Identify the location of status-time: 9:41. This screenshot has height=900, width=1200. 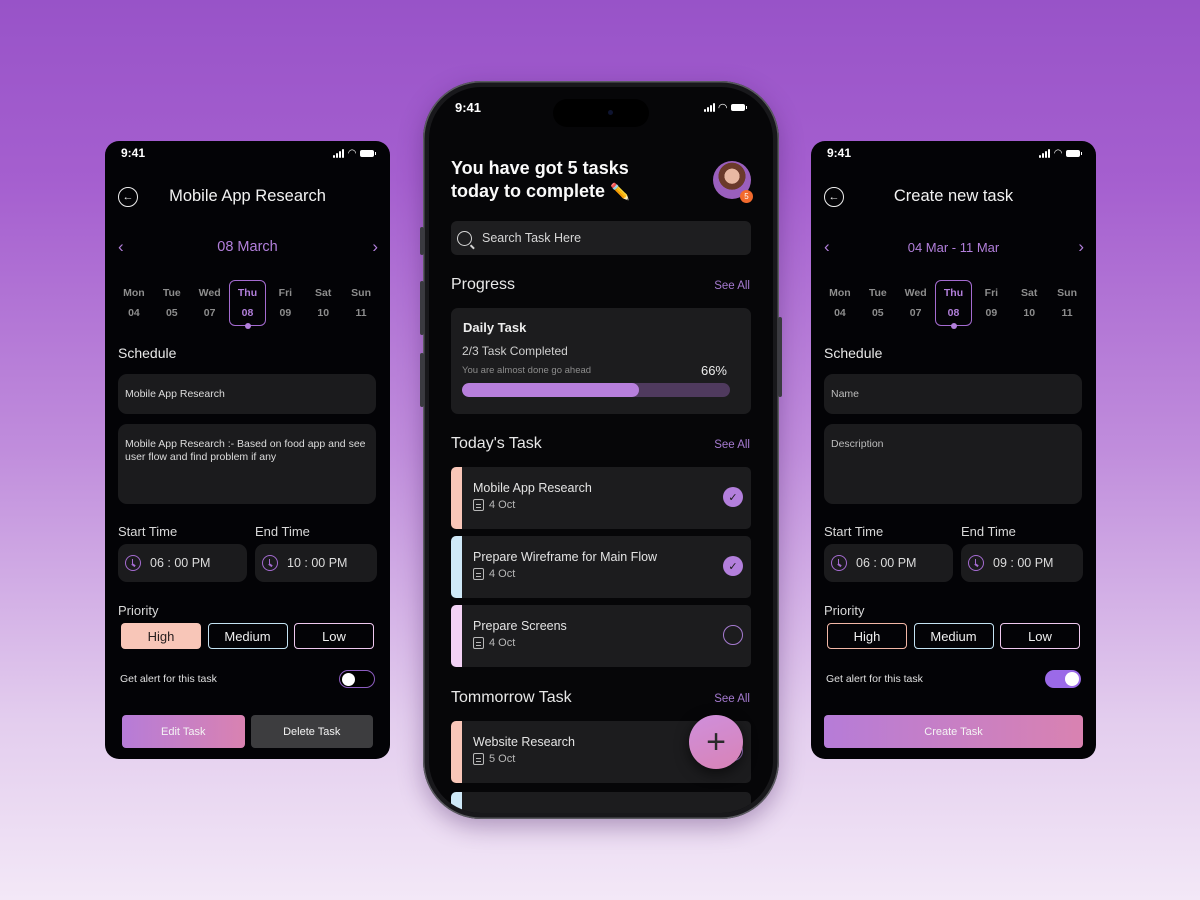
(133, 153).